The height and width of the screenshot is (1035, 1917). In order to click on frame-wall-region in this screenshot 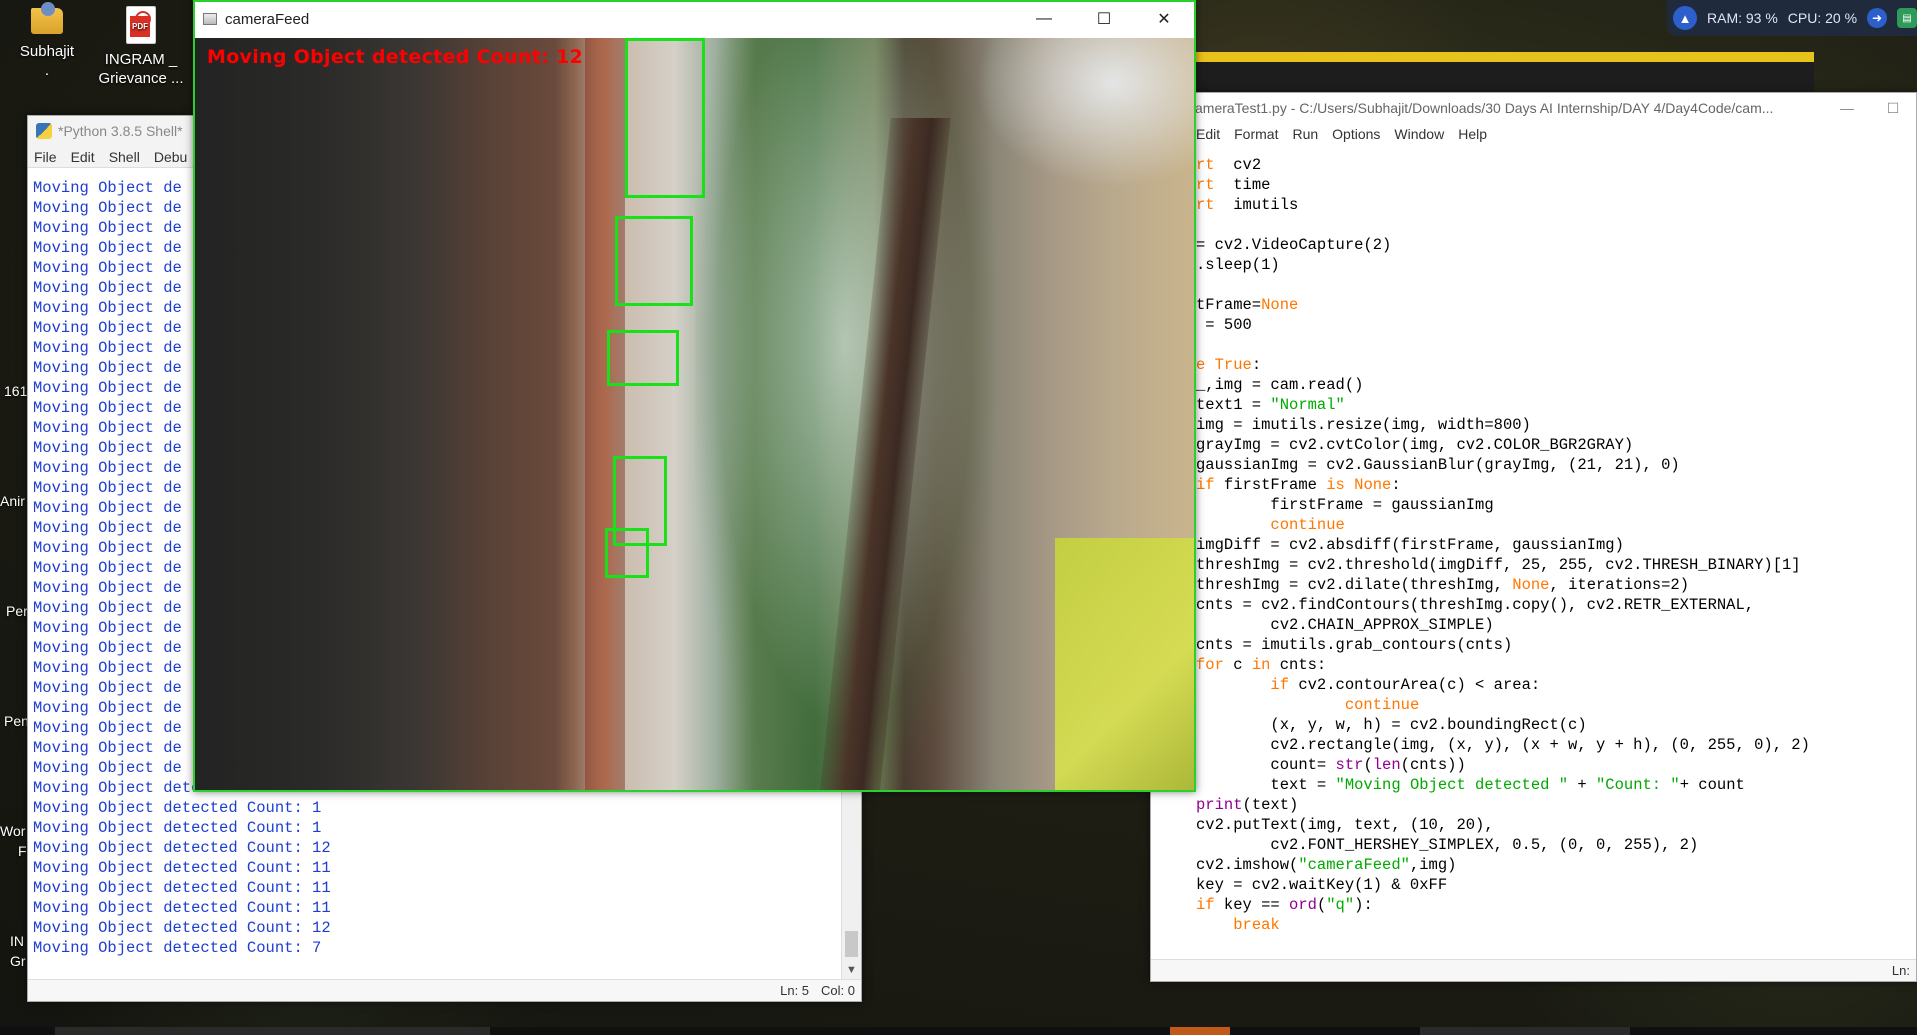, I will do `click(605, 414)`.